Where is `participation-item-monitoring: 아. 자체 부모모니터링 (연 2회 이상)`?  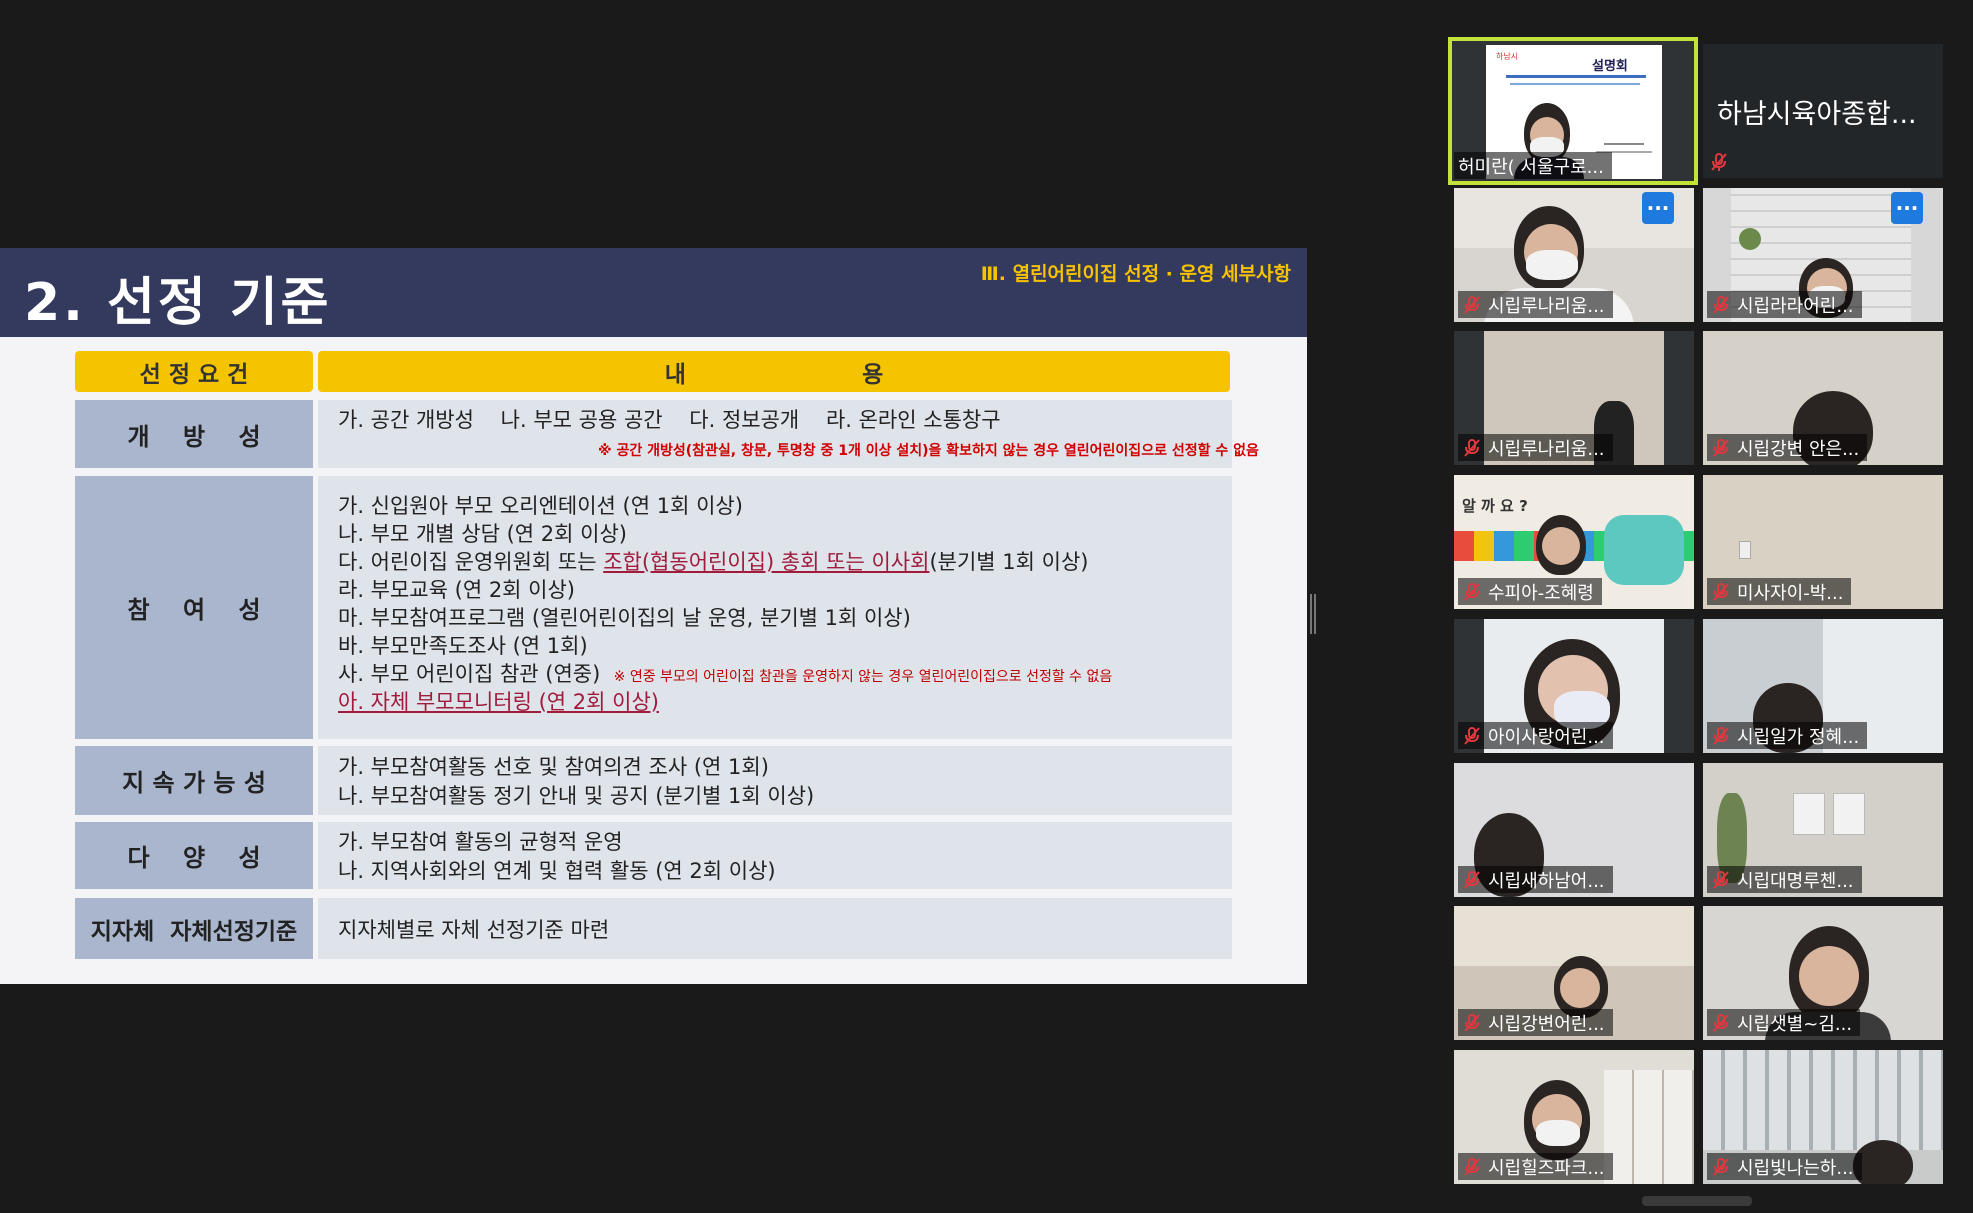
participation-item-monitoring: 아. 자체 부모모니터링 (연 2회 이상) is located at coordinates (498, 702).